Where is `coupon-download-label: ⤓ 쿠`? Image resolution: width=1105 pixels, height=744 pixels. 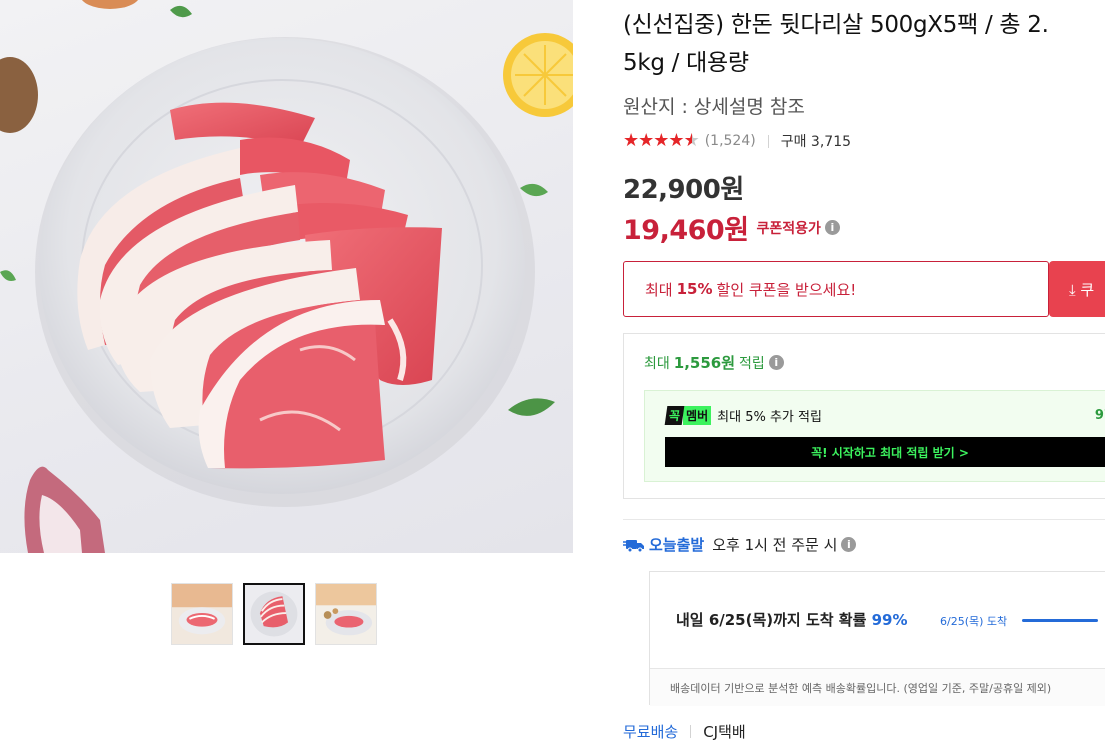 coupon-download-label: ⤓ 쿠 is located at coordinates (1082, 289).